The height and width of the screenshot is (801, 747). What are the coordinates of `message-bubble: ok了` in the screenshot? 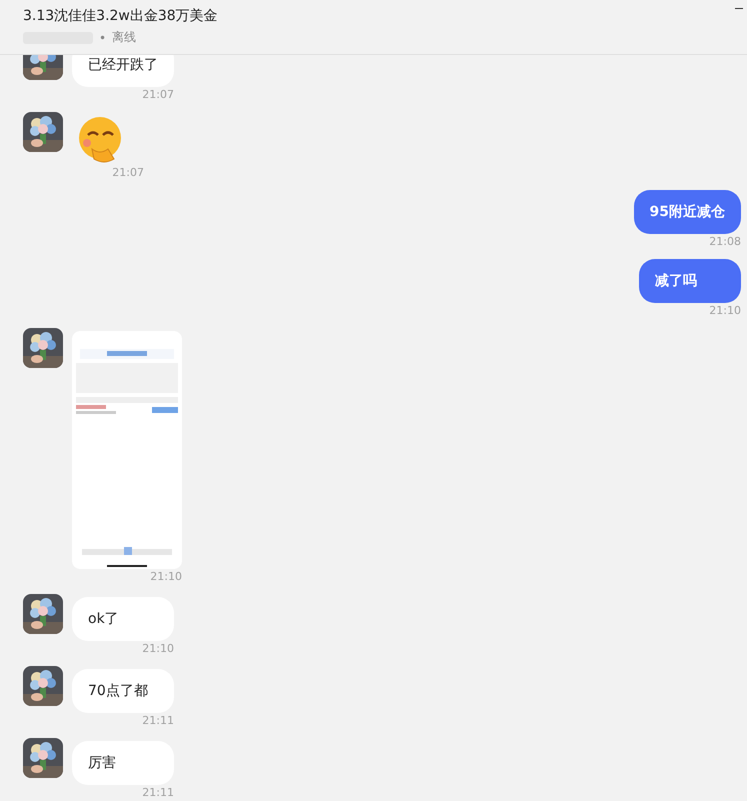 It's located at (123, 619).